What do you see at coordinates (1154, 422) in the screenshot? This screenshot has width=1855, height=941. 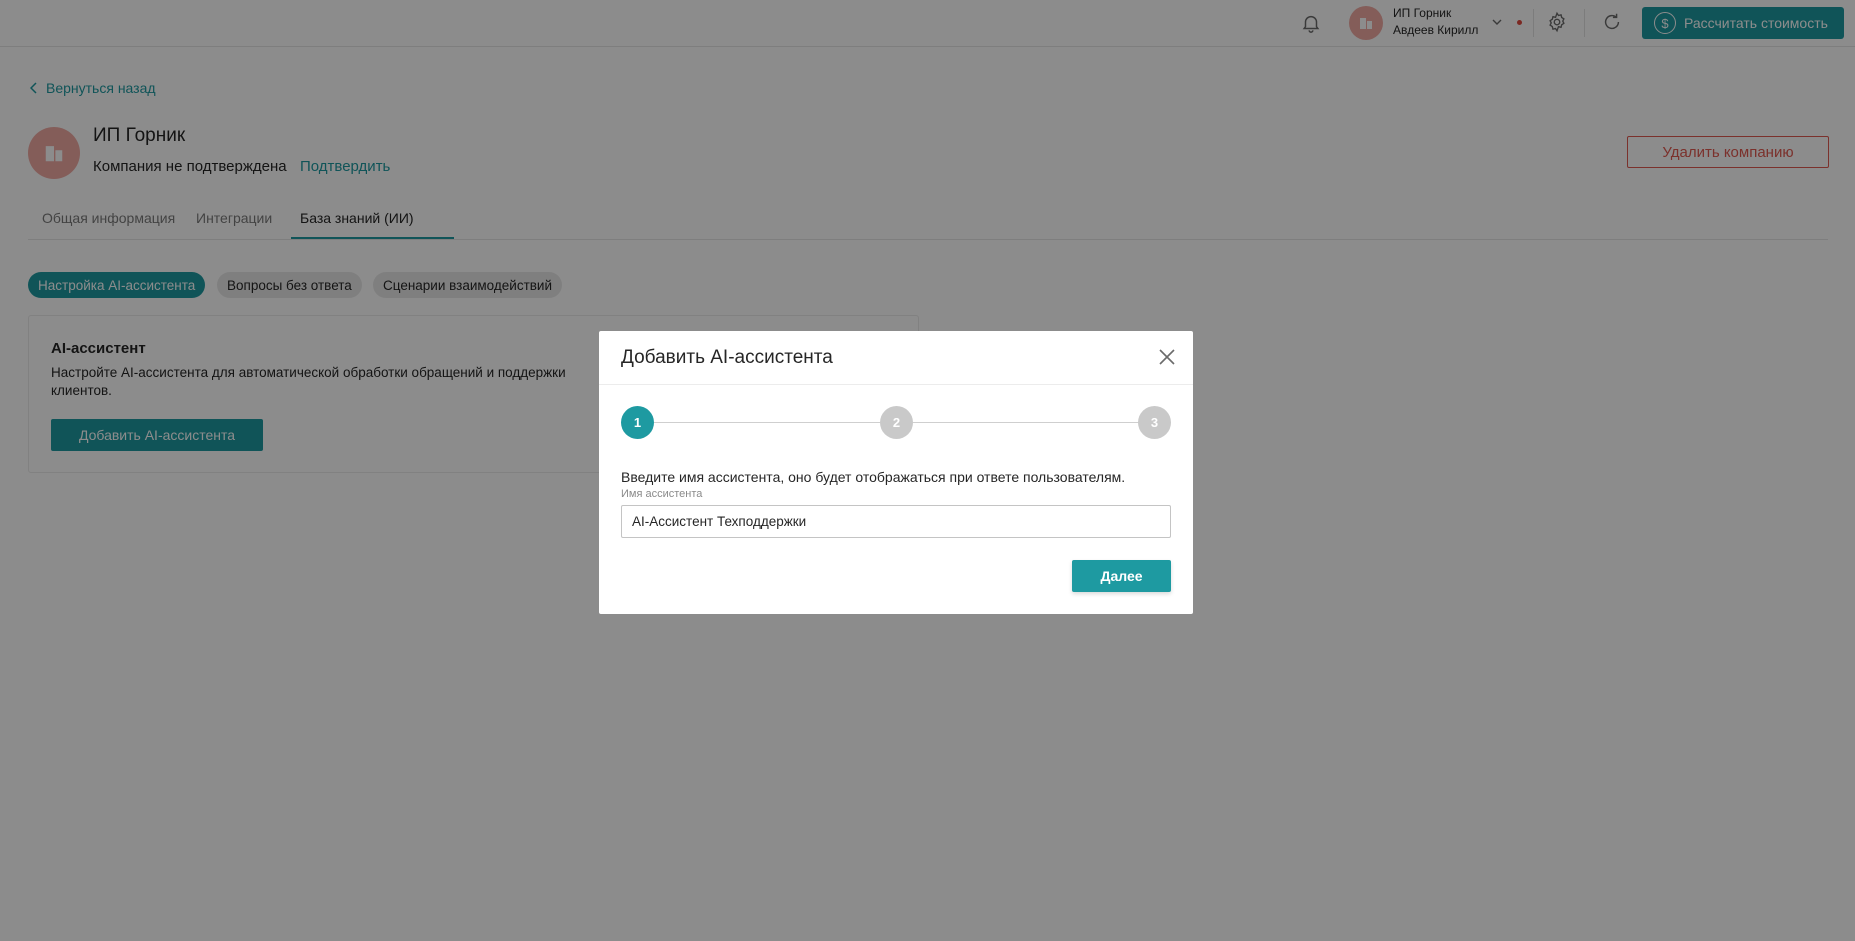 I see `step-3: 3` at bounding box center [1154, 422].